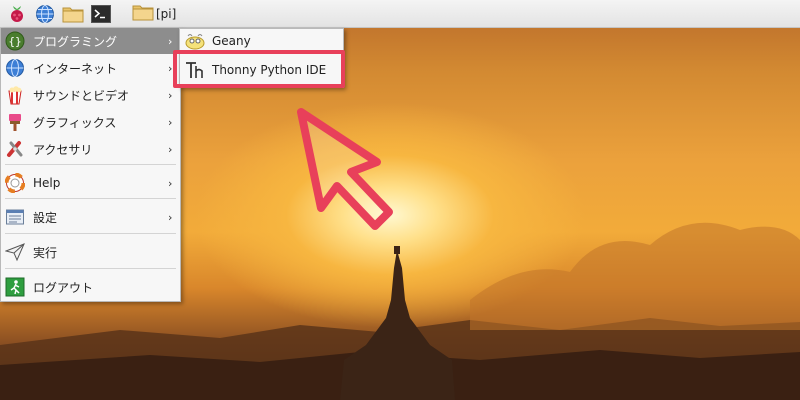 The image size is (800, 400). I want to click on menu-item-help: Help ›, so click(90, 183).